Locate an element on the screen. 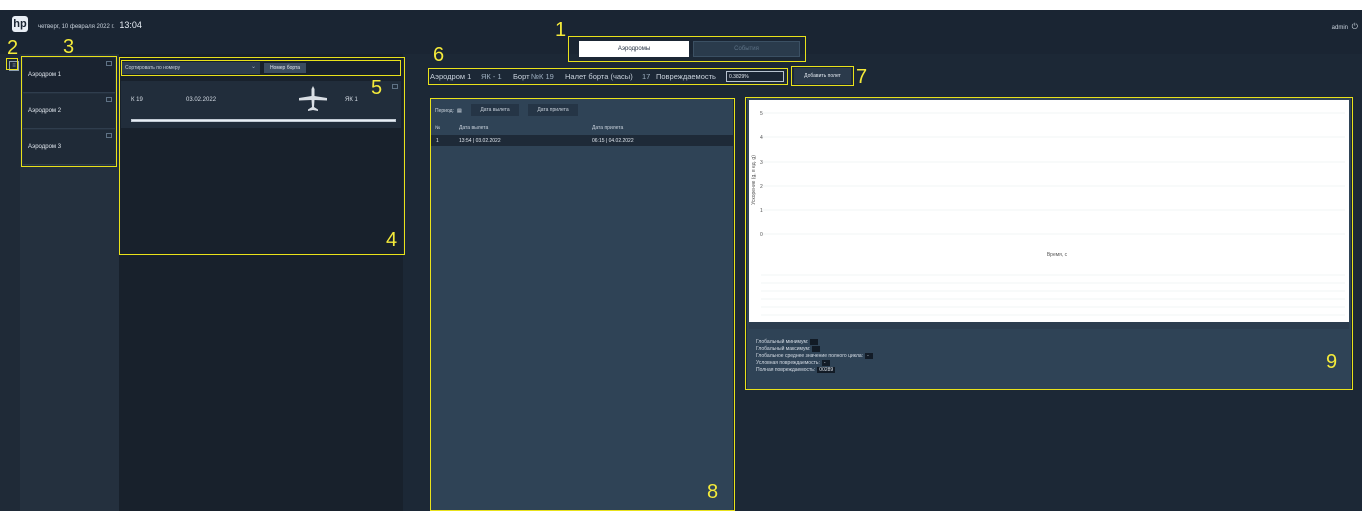 The width and height of the screenshot is (1362, 511). right-gap is located at coordinates (1357, 282).